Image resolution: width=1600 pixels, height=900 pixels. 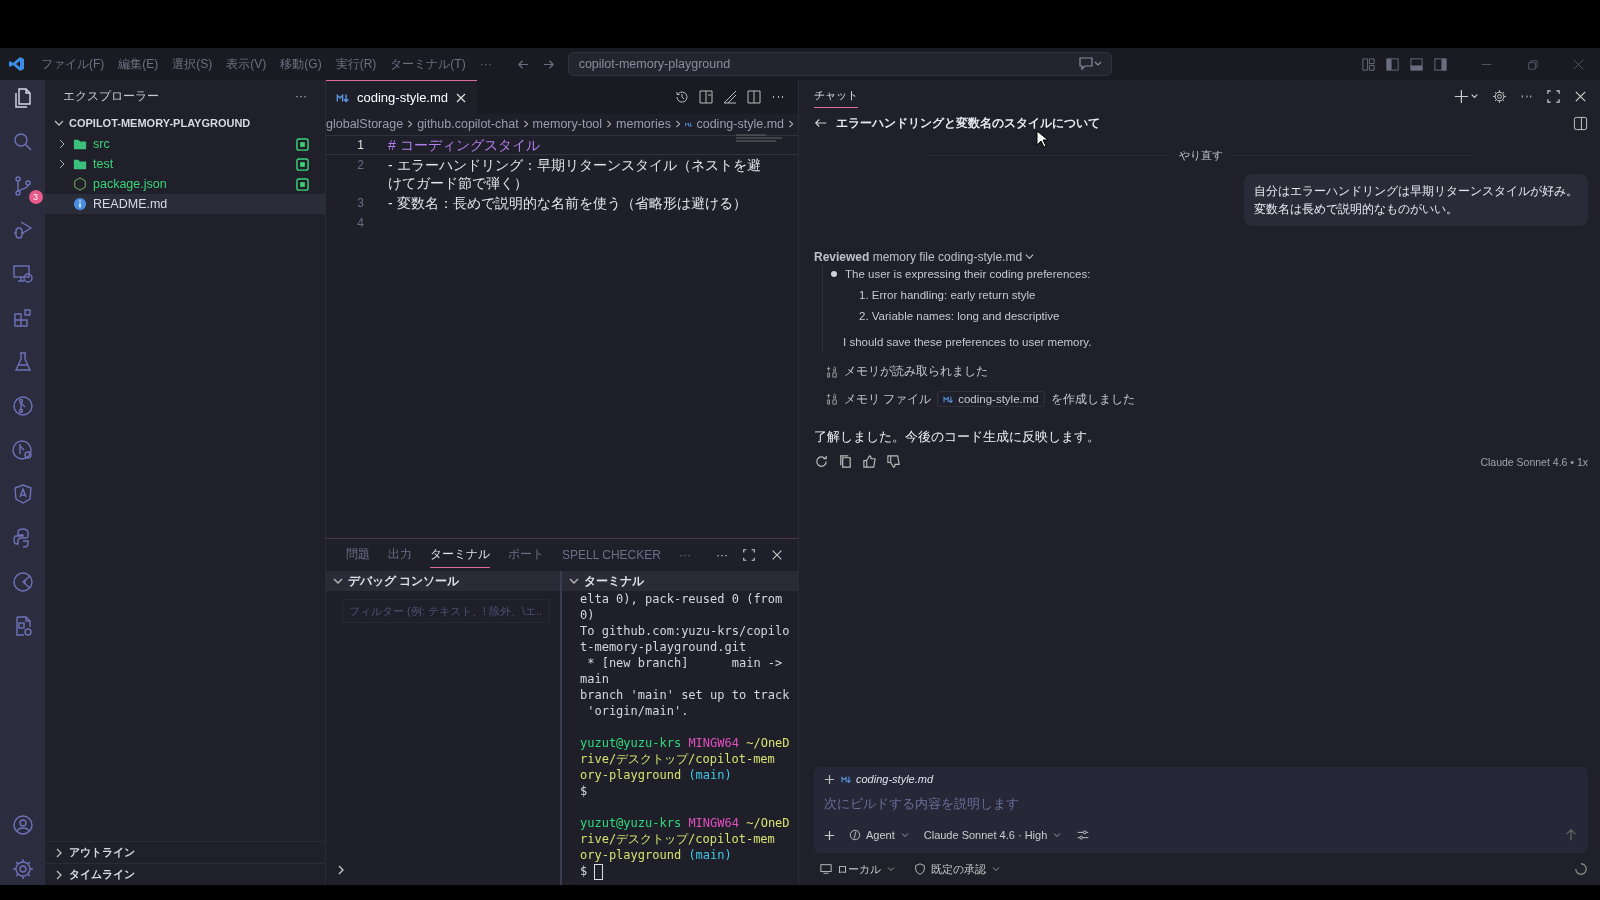 I want to click on terminal-line: t-memory-playground.git, so click(x=664, y=647).